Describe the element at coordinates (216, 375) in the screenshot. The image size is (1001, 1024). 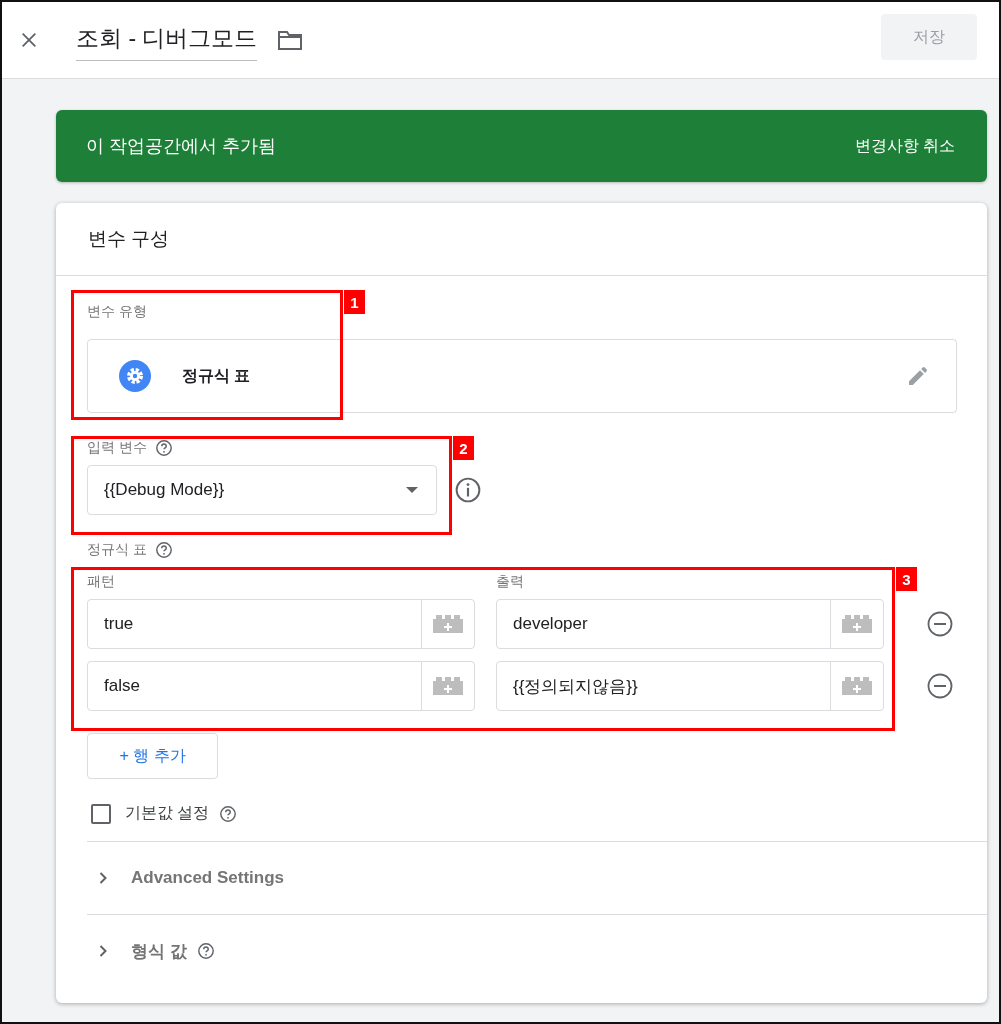
I see `variable-type-name: 정규식 표` at that location.